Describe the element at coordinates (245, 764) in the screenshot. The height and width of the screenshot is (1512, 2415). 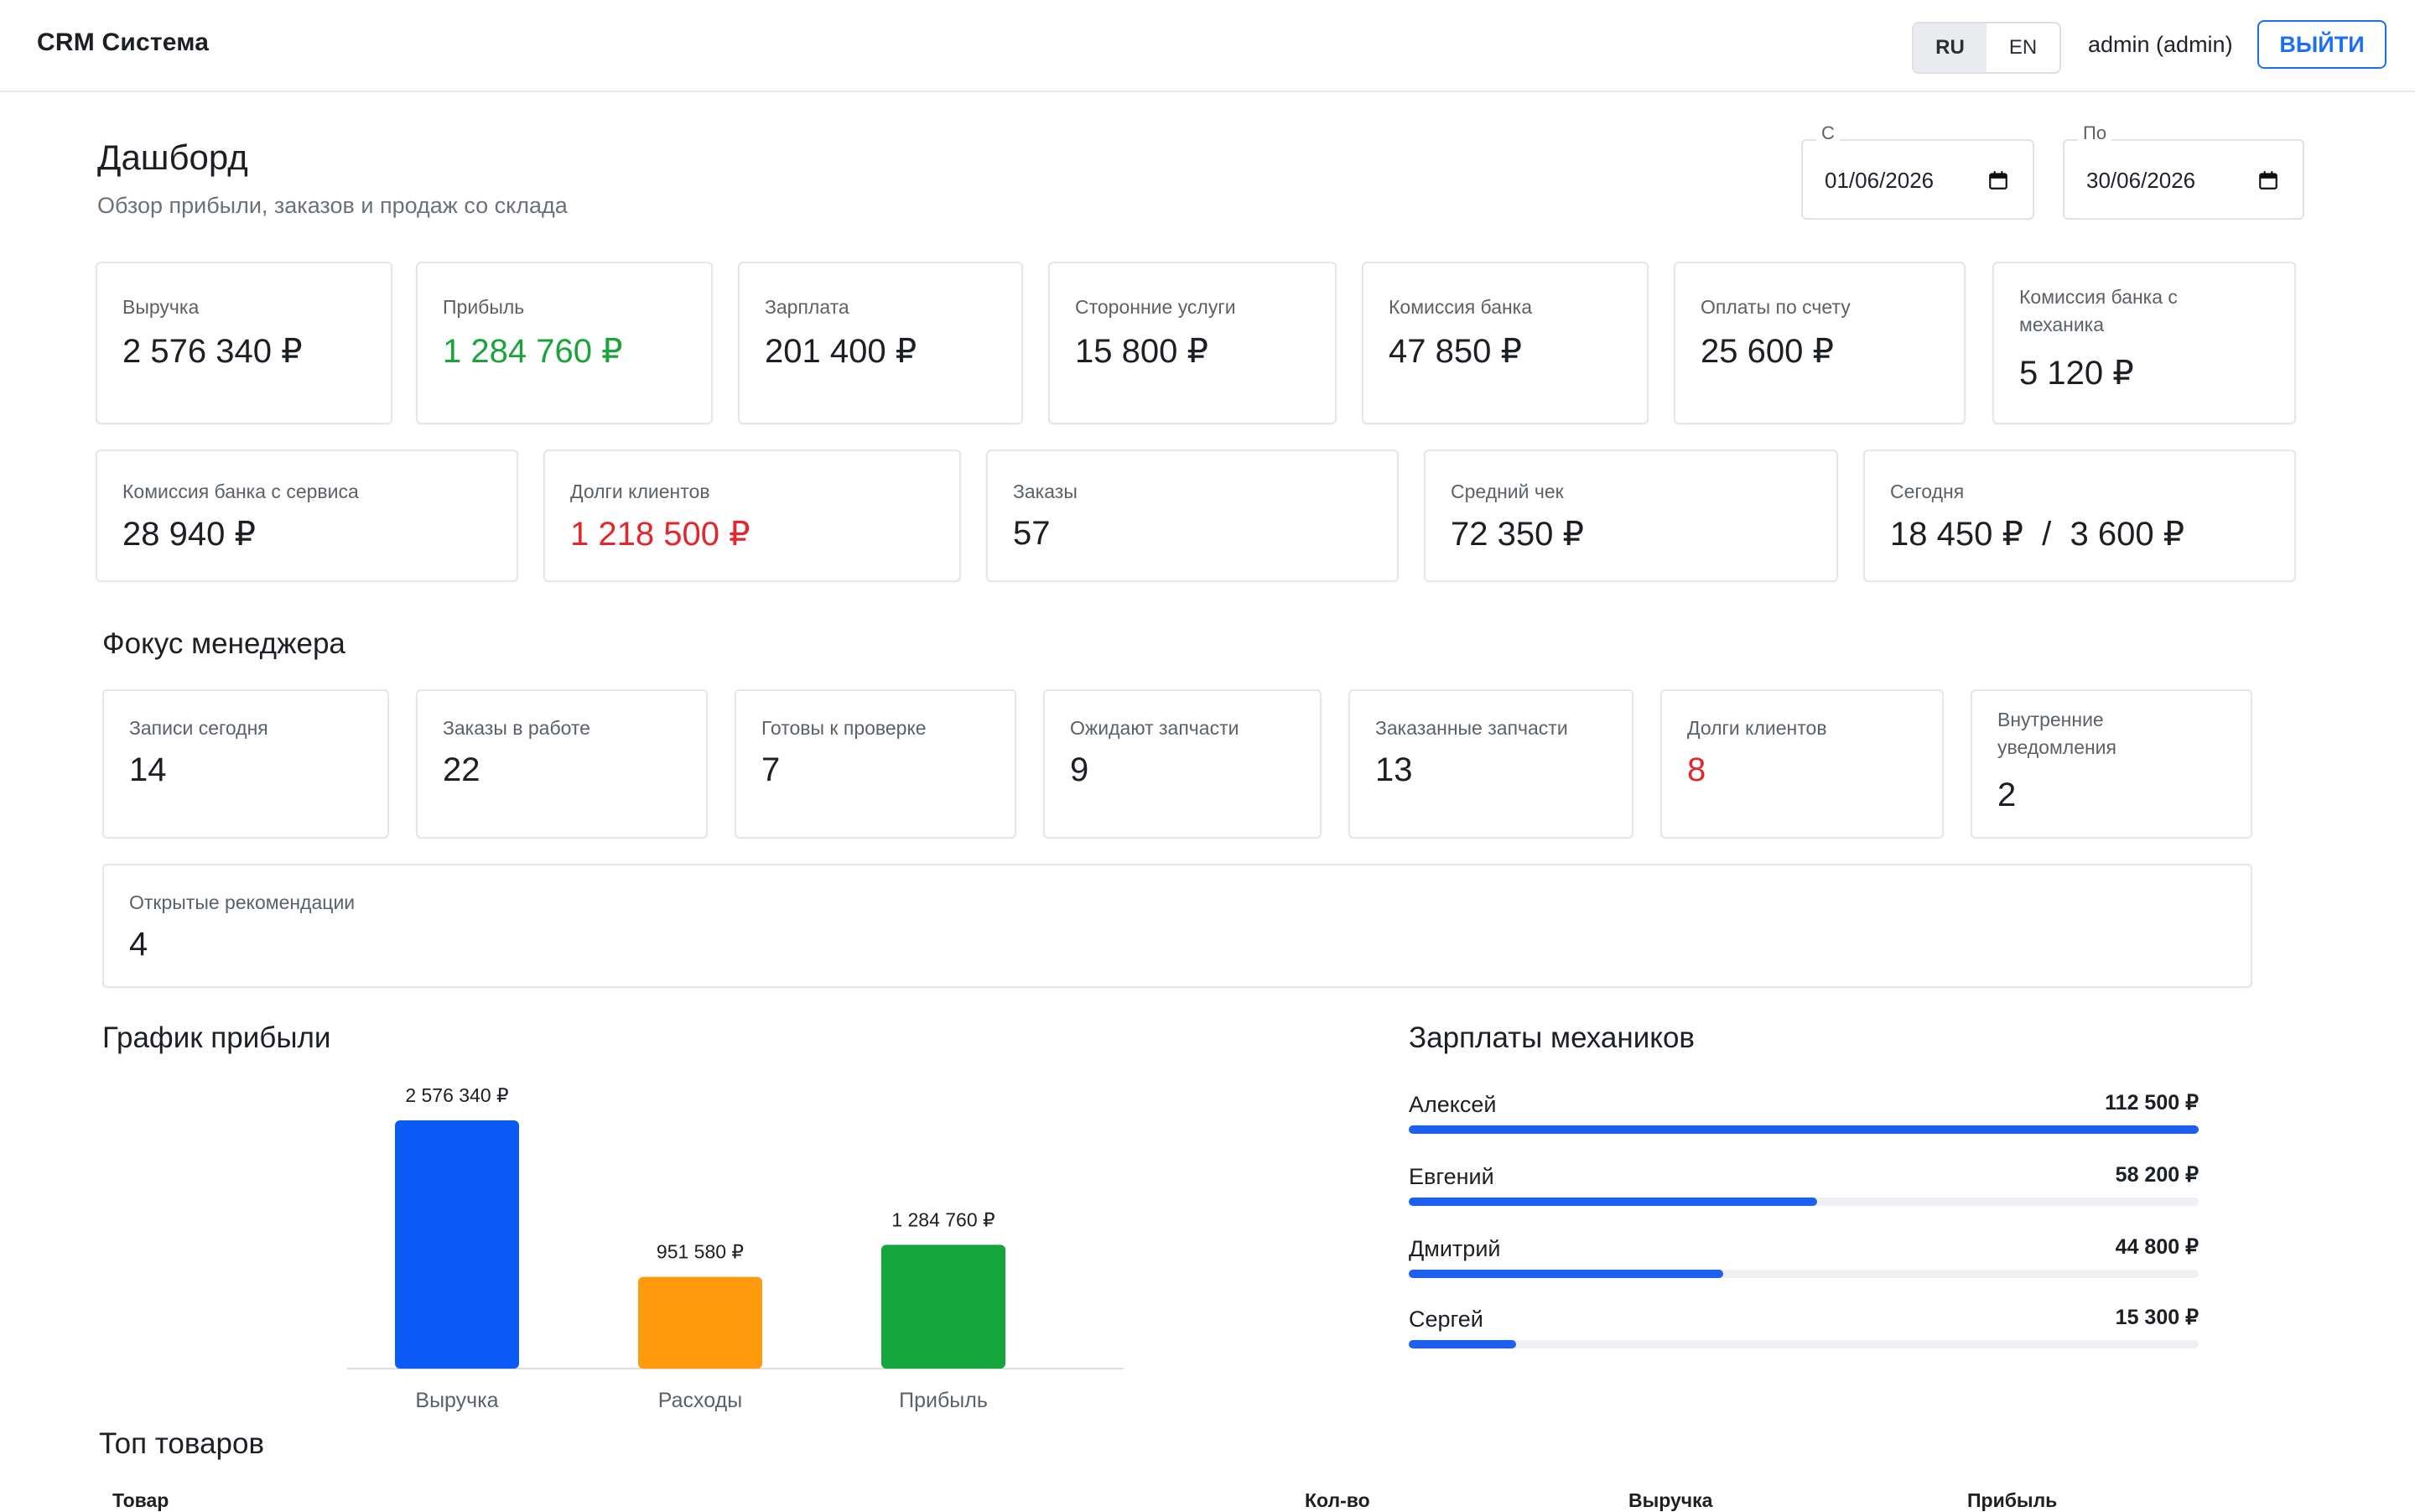
I see `focus-card-appointments-today: Записи сегодня 14` at that location.